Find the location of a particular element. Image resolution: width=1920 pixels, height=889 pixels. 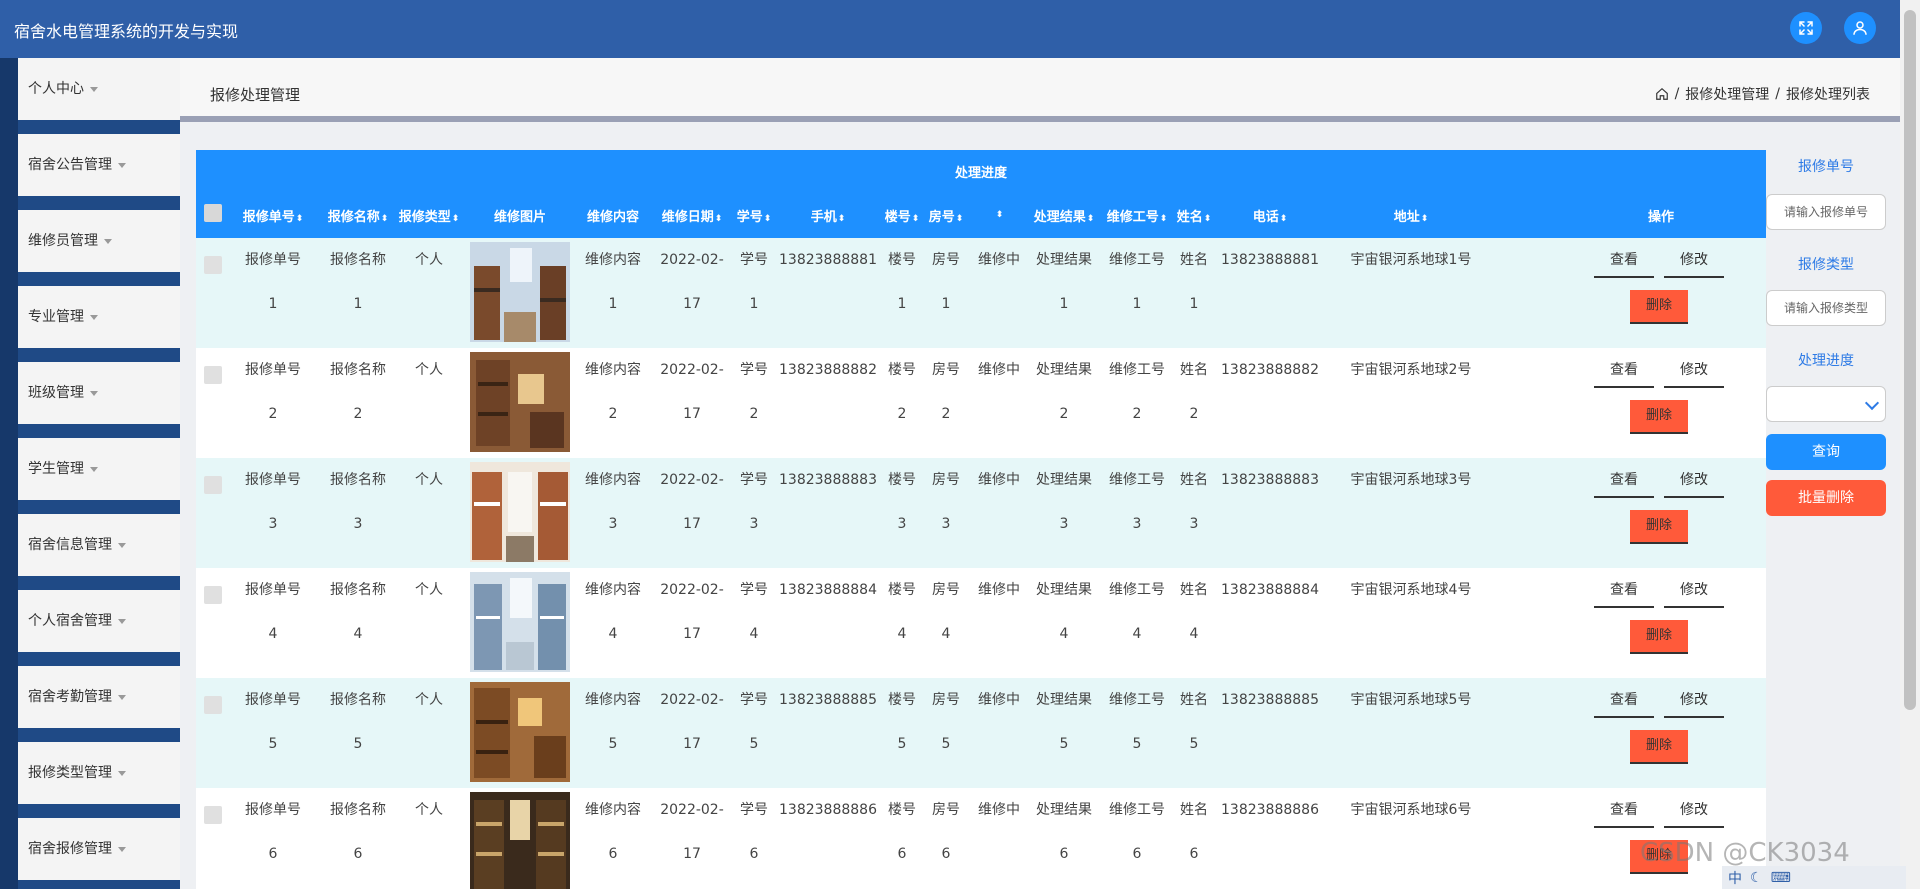

cell-address: 宇宙银河系地球1号 is located at coordinates (1411, 260).